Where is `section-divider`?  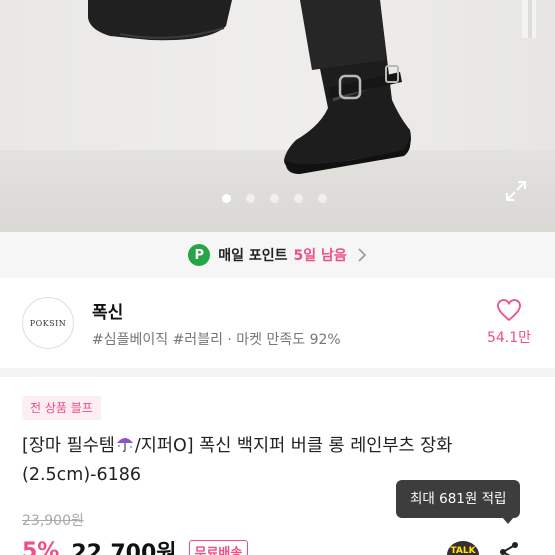 section-divider is located at coordinates (277, 372).